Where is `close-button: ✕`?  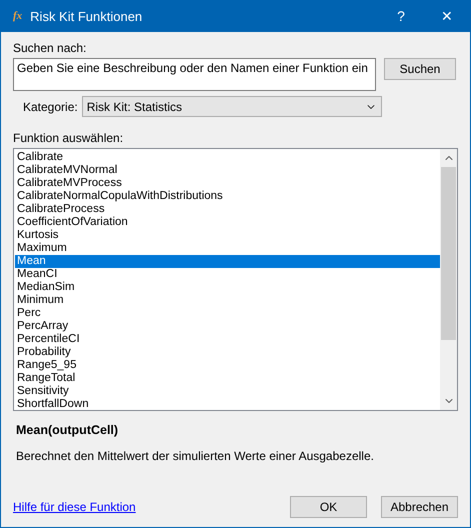
close-button: ✕ is located at coordinates (447, 16).